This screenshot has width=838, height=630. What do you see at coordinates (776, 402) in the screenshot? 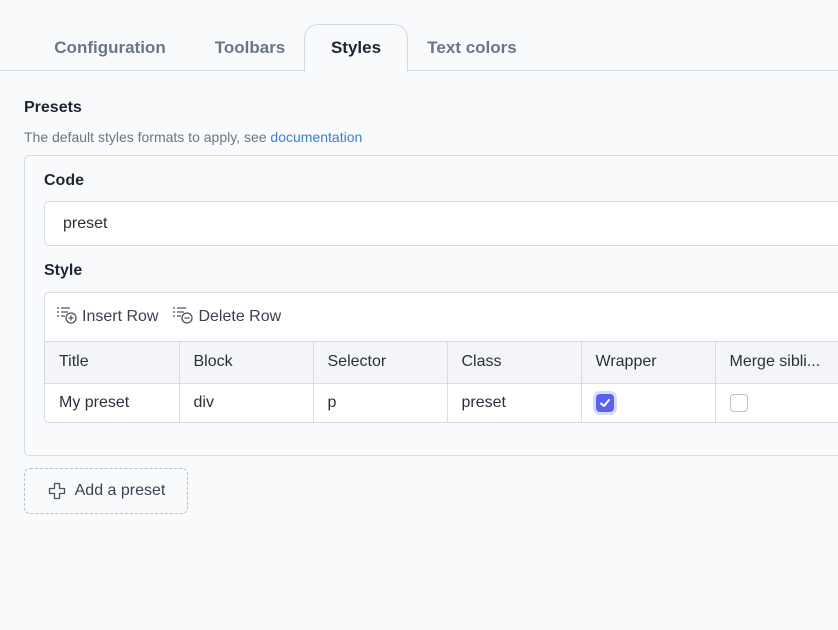
I see `cell-merge-siblings` at bounding box center [776, 402].